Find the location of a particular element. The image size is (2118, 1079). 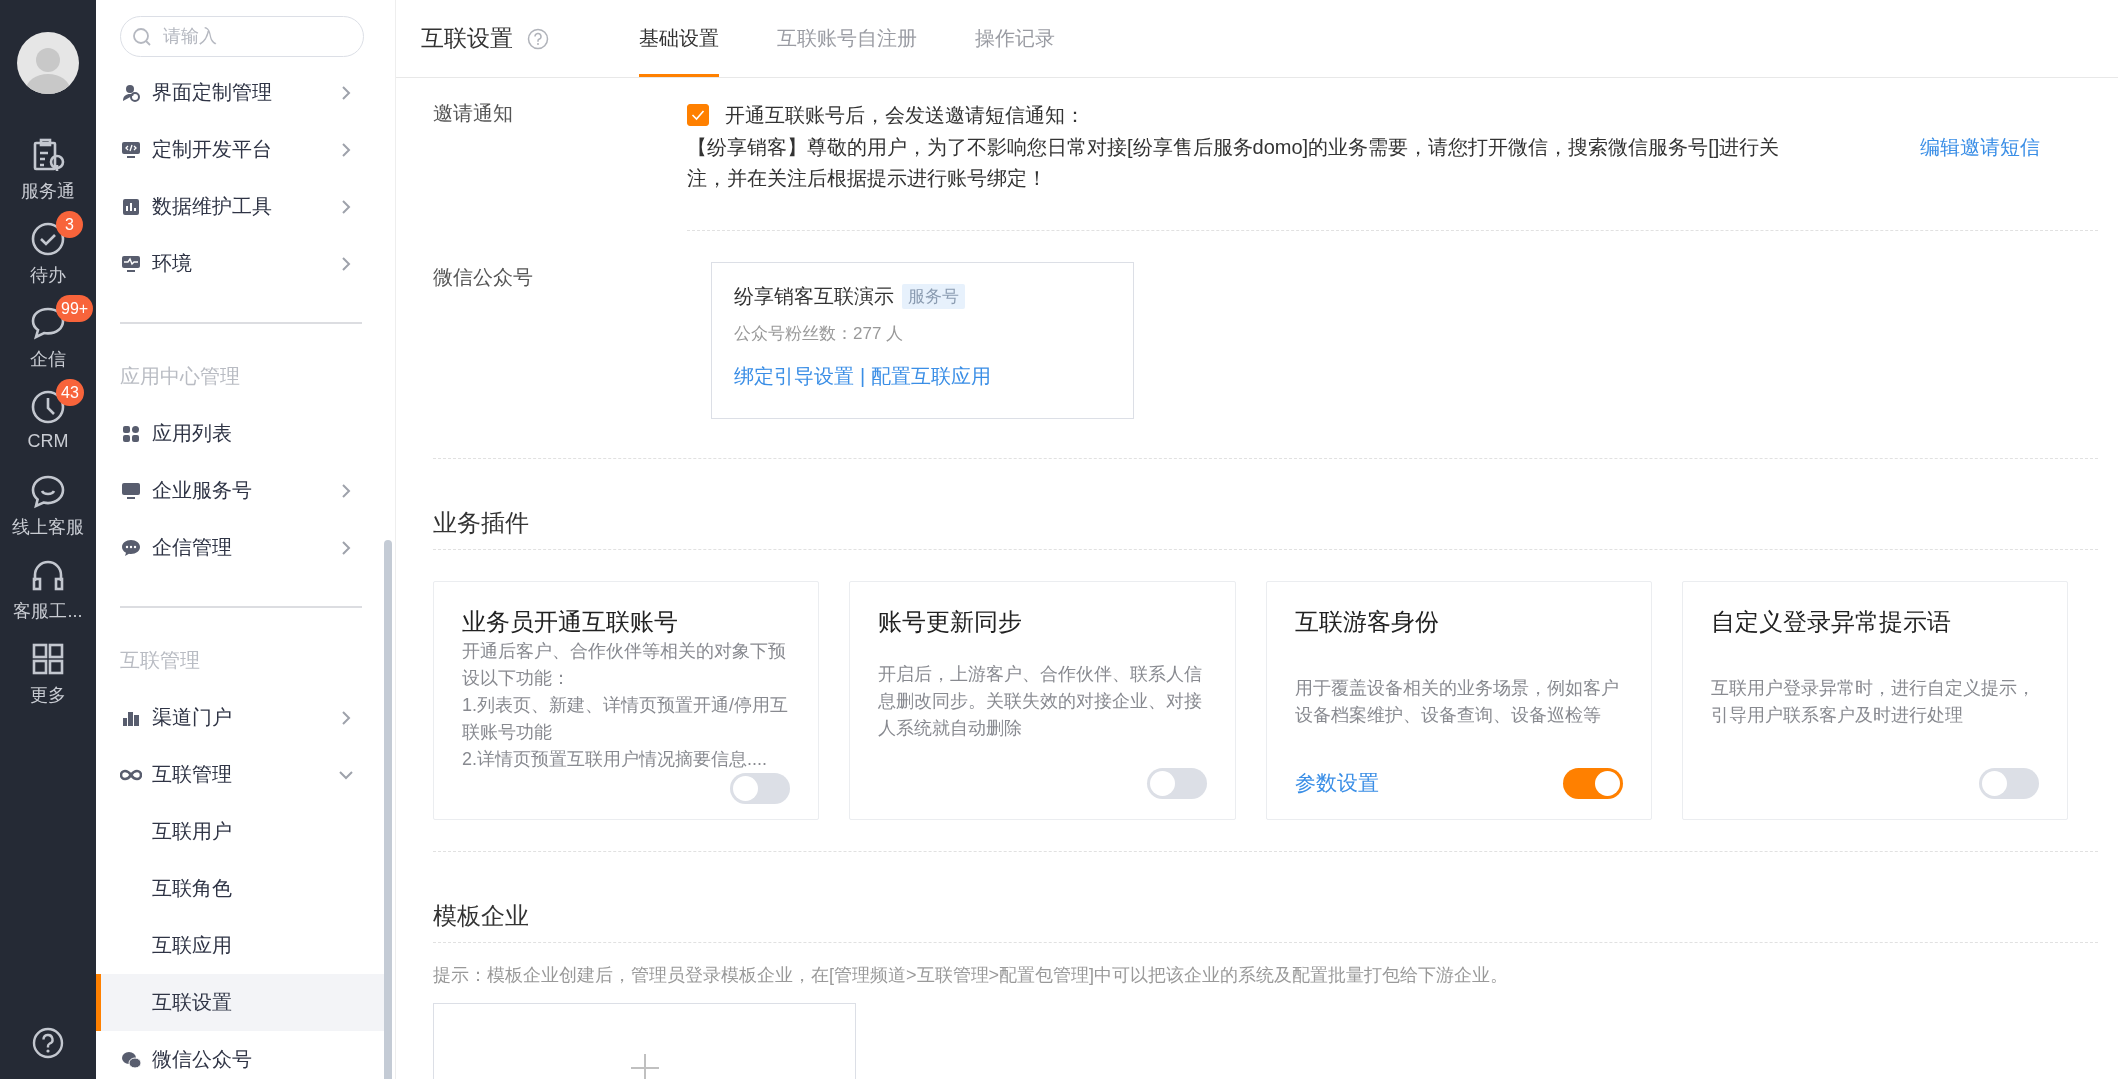

sidebar-item: 数据维护工具 is located at coordinates (240, 206).